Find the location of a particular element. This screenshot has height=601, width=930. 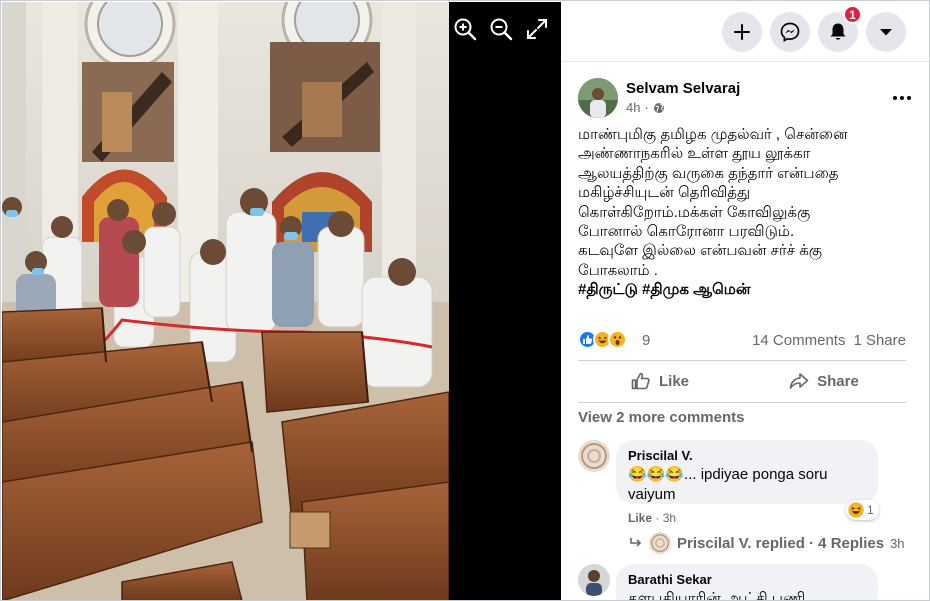

top-navigation: 1 is located at coordinates (745, 32).